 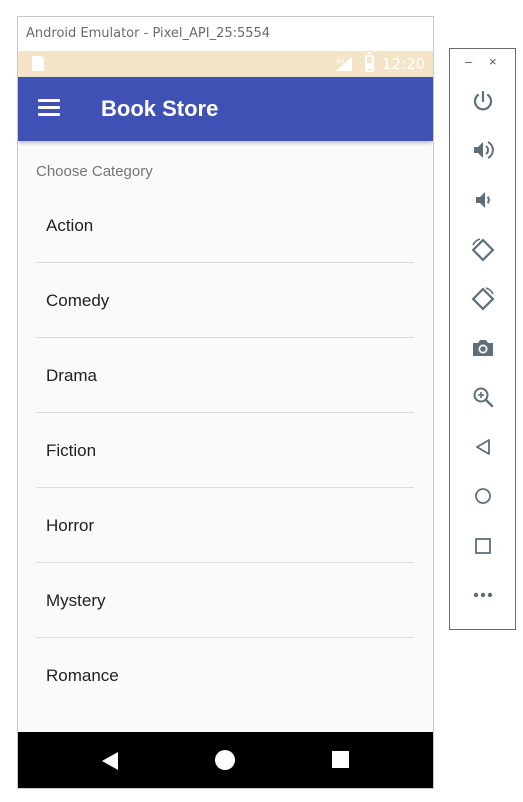 I want to click on power-icon, so click(x=482, y=100).